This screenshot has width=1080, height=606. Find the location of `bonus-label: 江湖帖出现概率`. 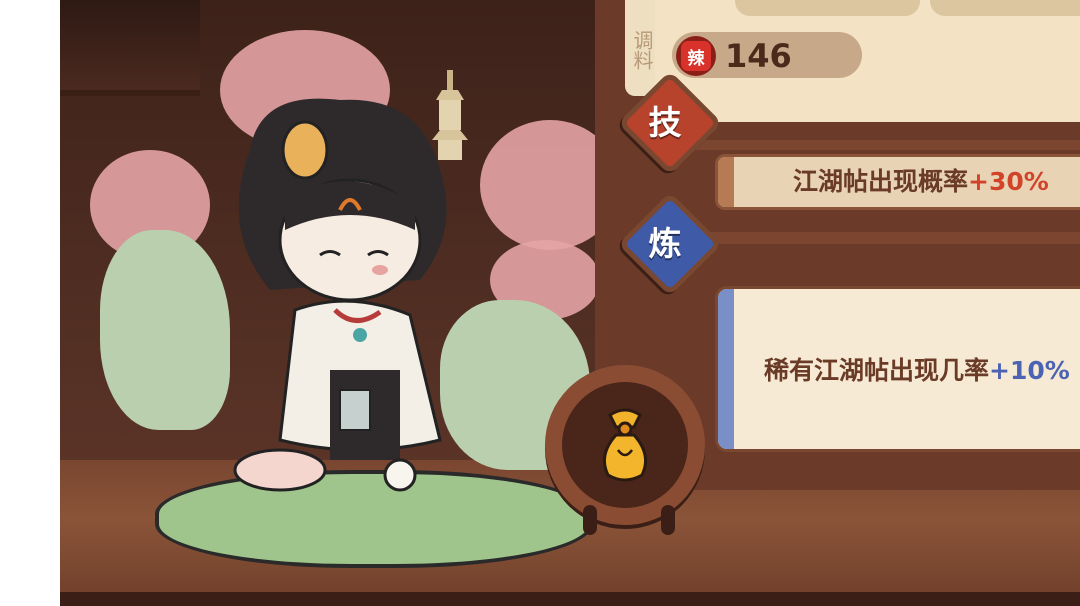

bonus-label: 江湖帖出现概率 is located at coordinates (881, 181).